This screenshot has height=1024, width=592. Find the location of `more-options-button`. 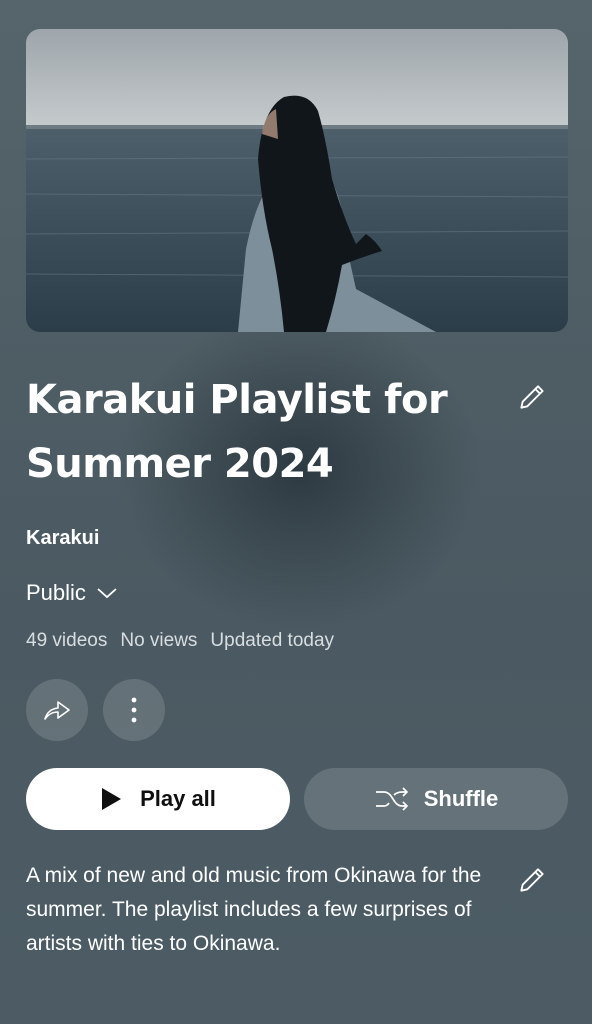

more-options-button is located at coordinates (134, 710).